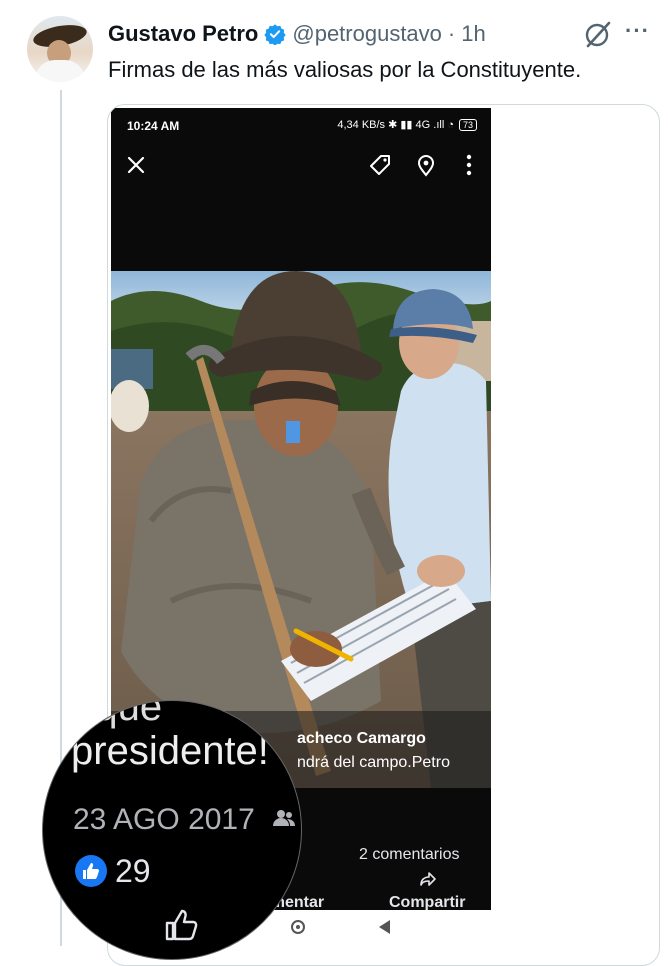  I want to click on grok-icon, so click(598, 34).